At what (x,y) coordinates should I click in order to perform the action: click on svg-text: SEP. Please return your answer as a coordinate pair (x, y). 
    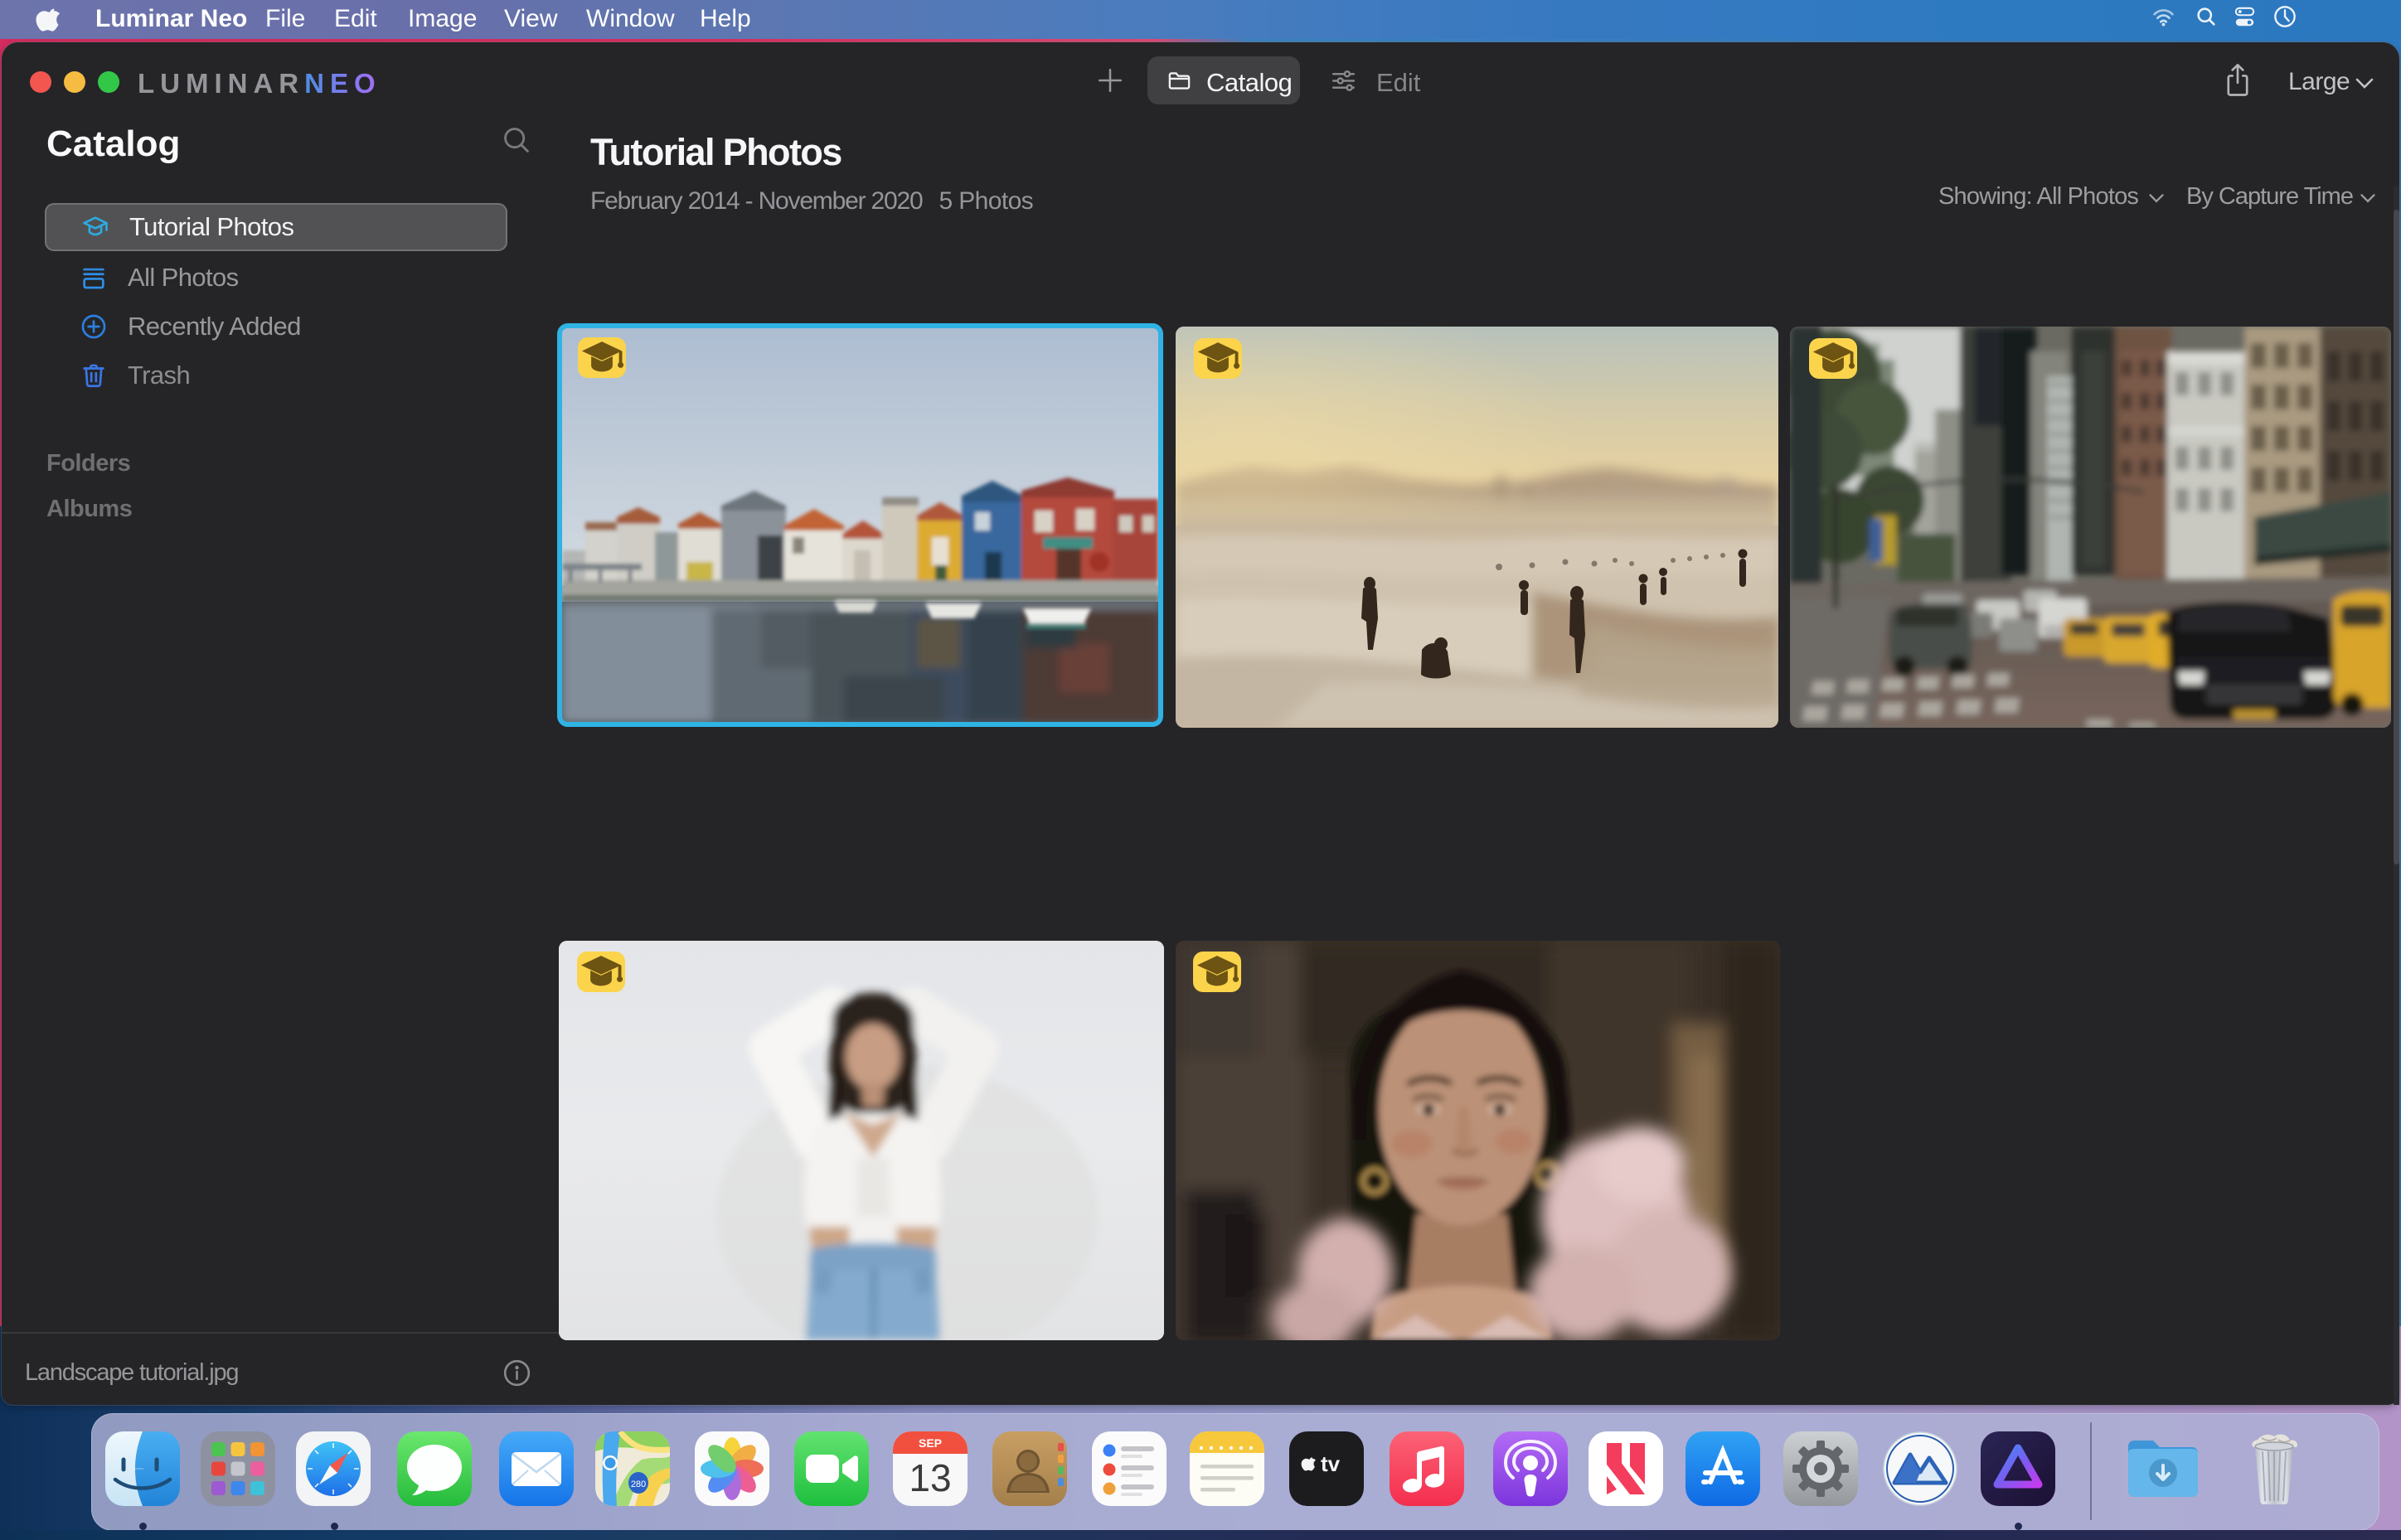
    Looking at the image, I should click on (930, 1443).